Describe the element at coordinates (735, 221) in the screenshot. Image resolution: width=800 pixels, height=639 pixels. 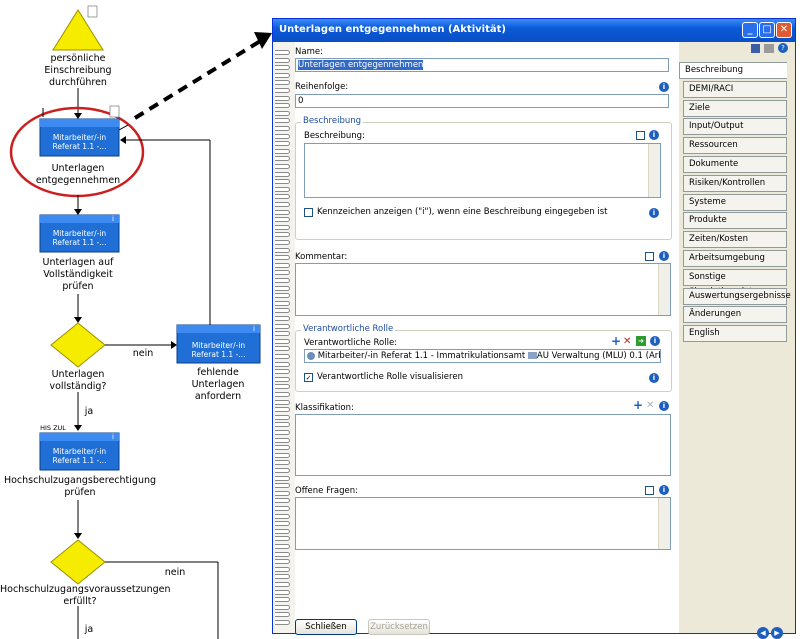
I see `tab-item: Produkte` at that location.